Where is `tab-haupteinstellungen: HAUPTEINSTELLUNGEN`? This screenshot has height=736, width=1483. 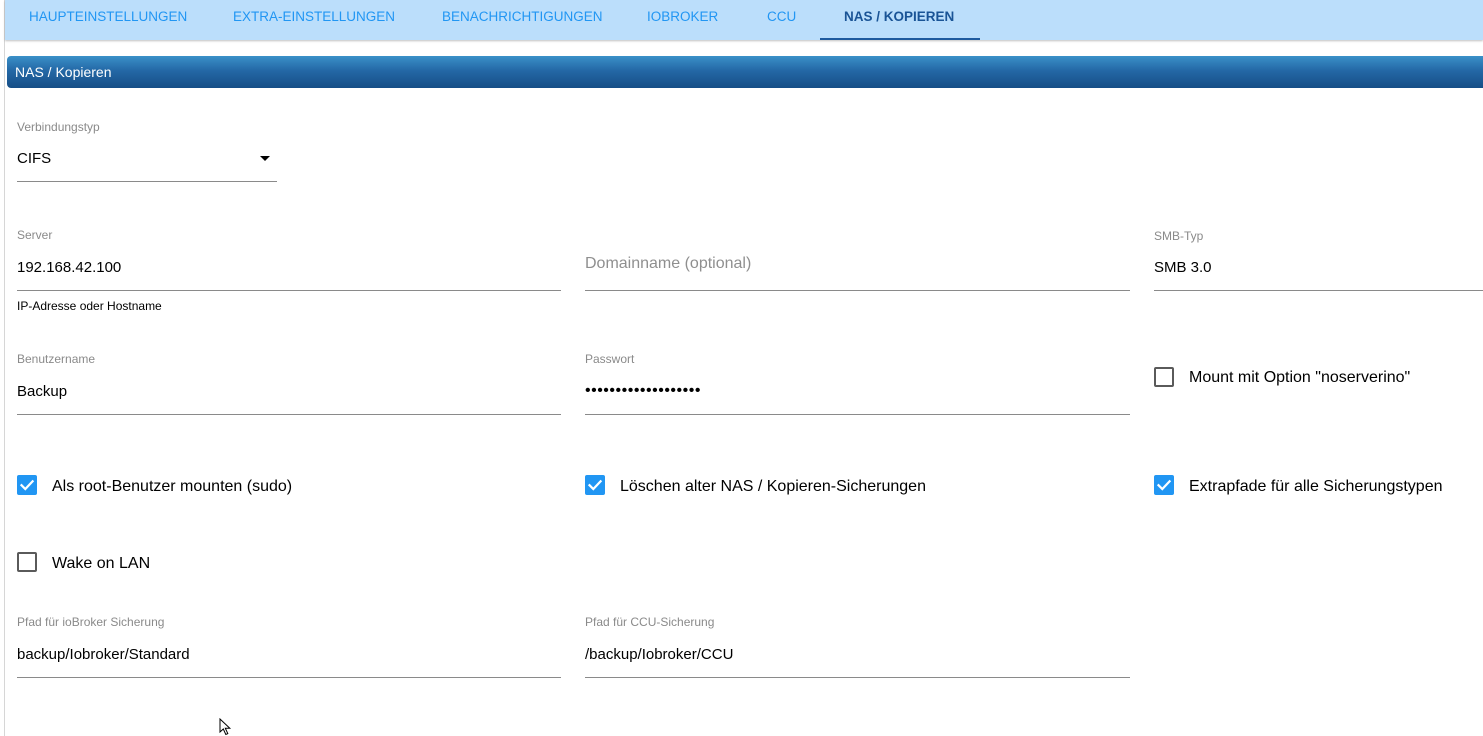
tab-haupteinstellungen: HAUPTEINSTELLUNGEN is located at coordinates (108, 20).